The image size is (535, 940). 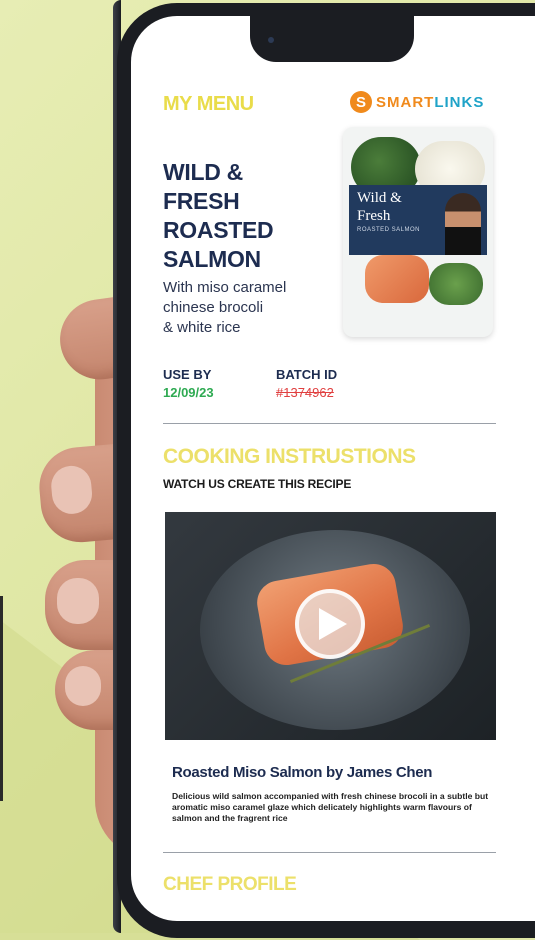 I want to click on product-subtitle-line: chinese brocoli, so click(x=213, y=307).